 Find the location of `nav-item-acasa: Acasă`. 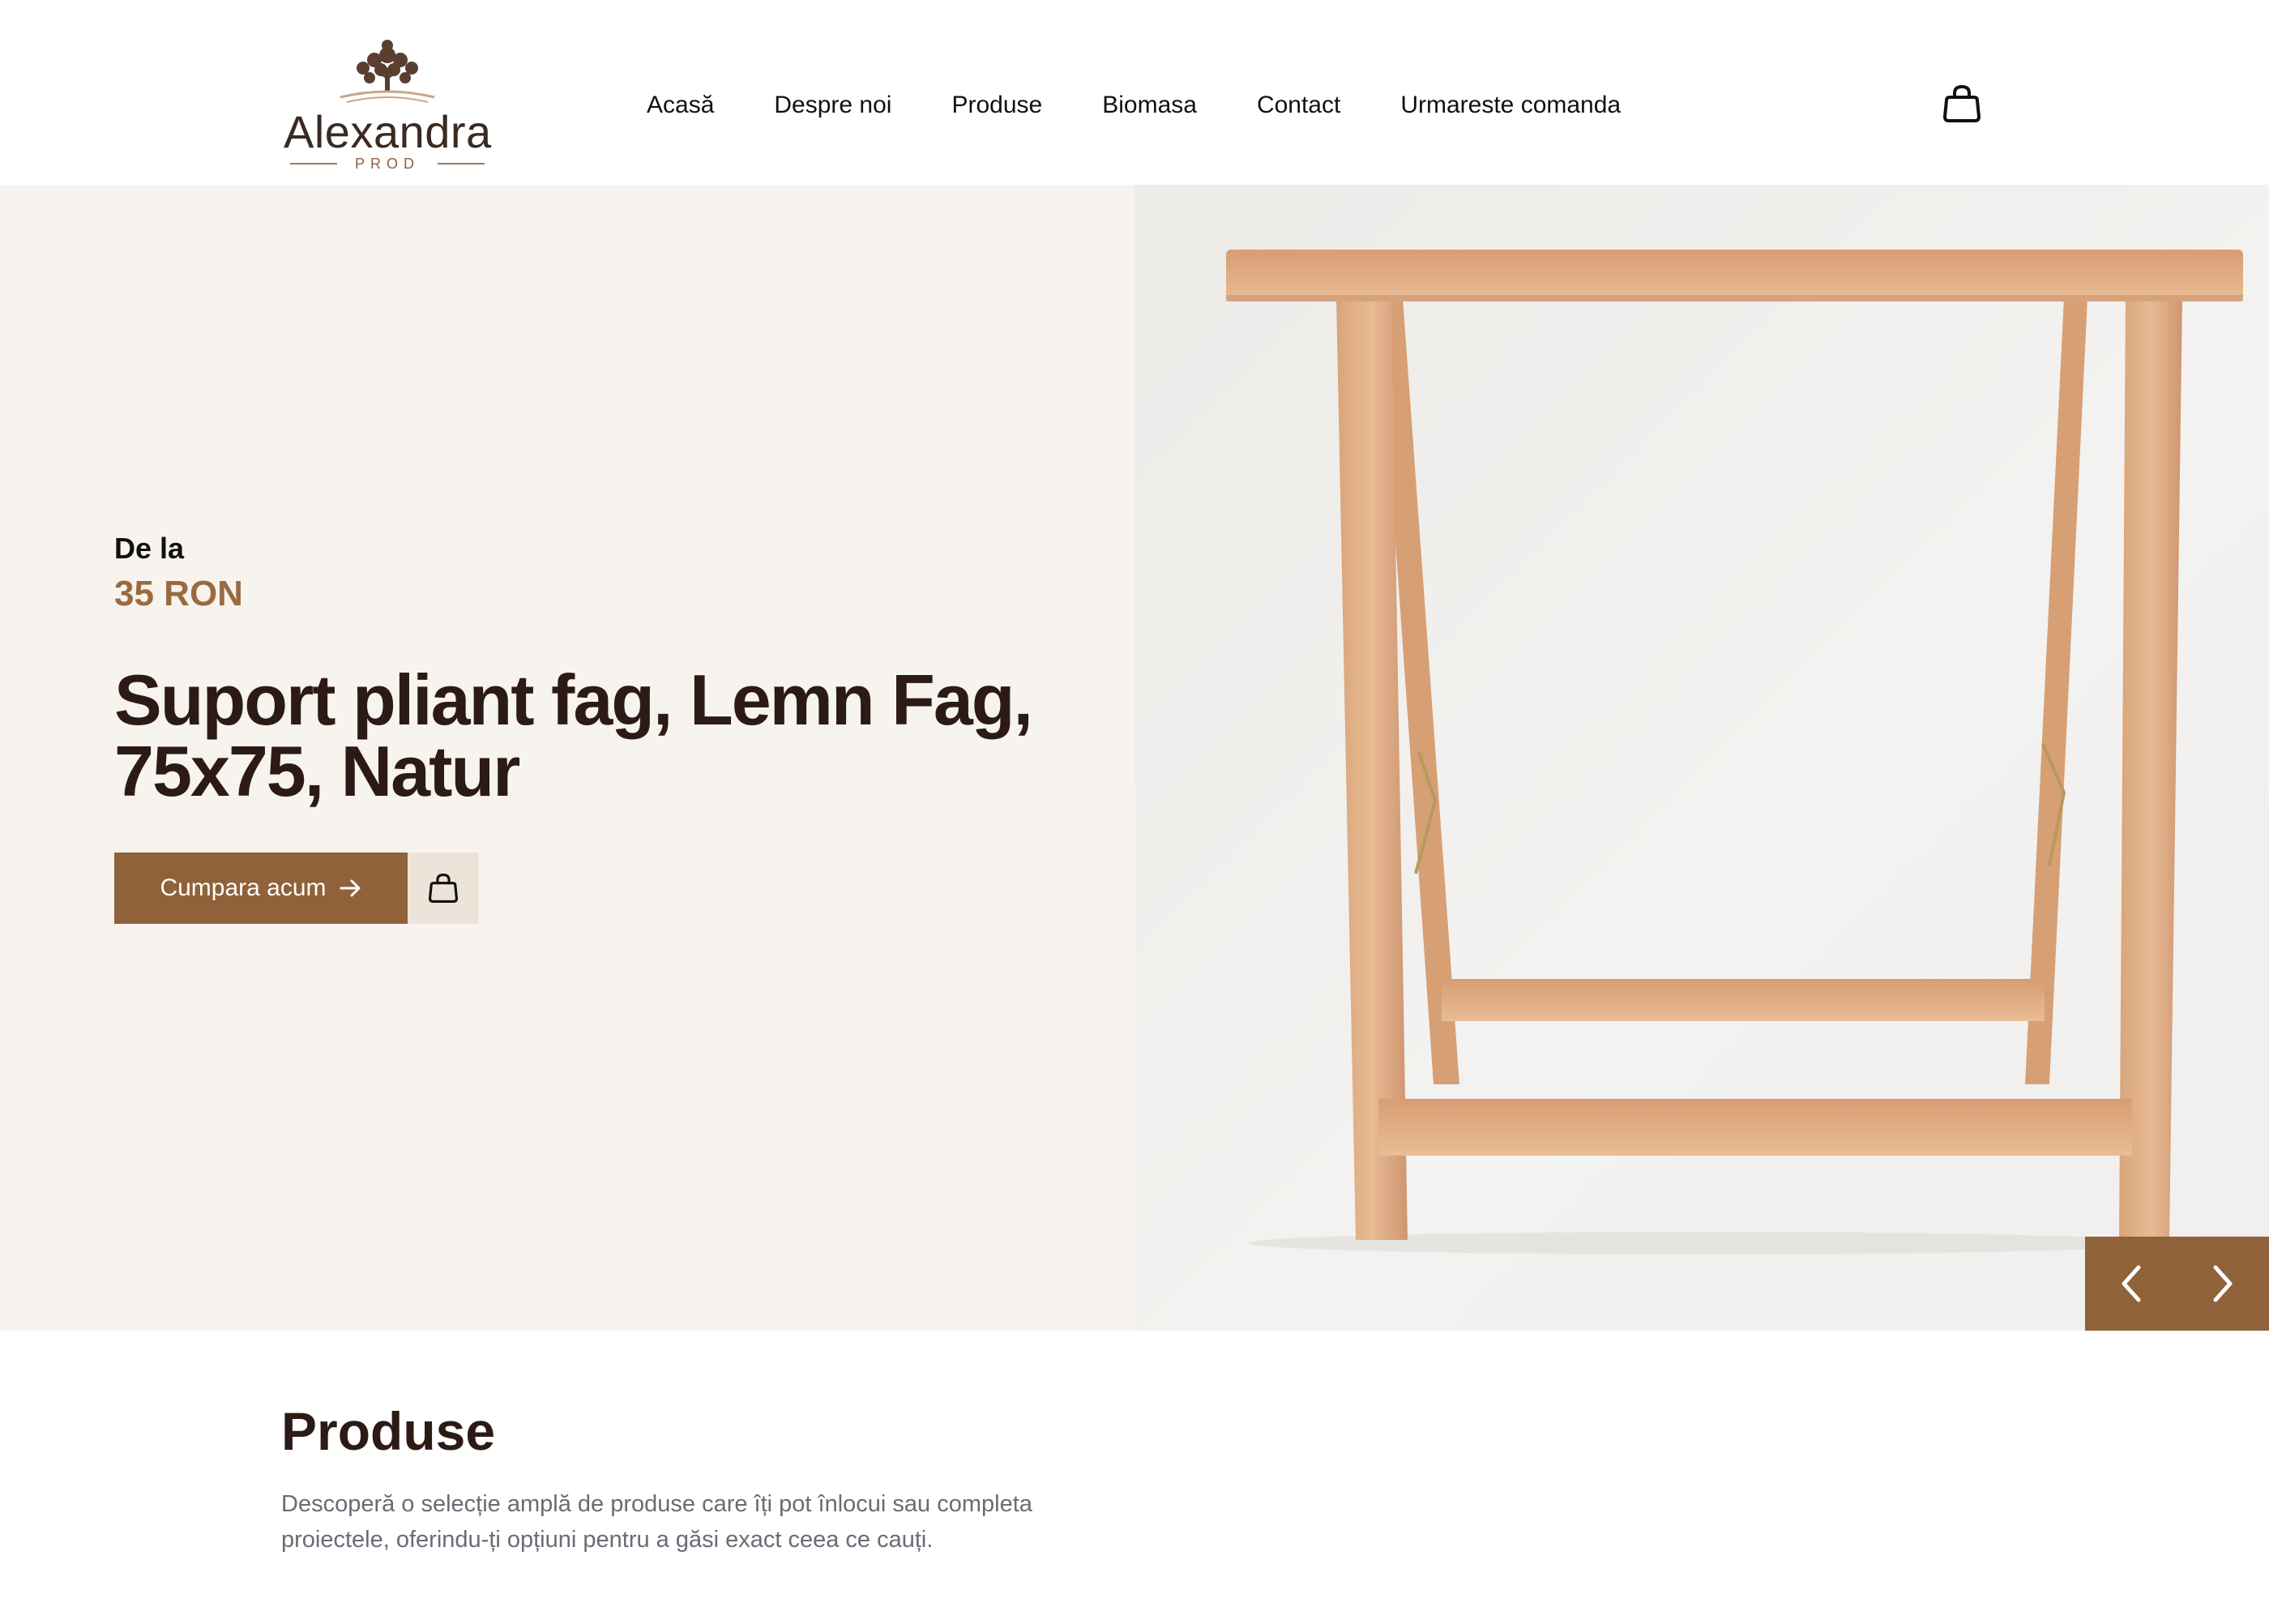

nav-item-acasa: Acasă is located at coordinates (680, 105).